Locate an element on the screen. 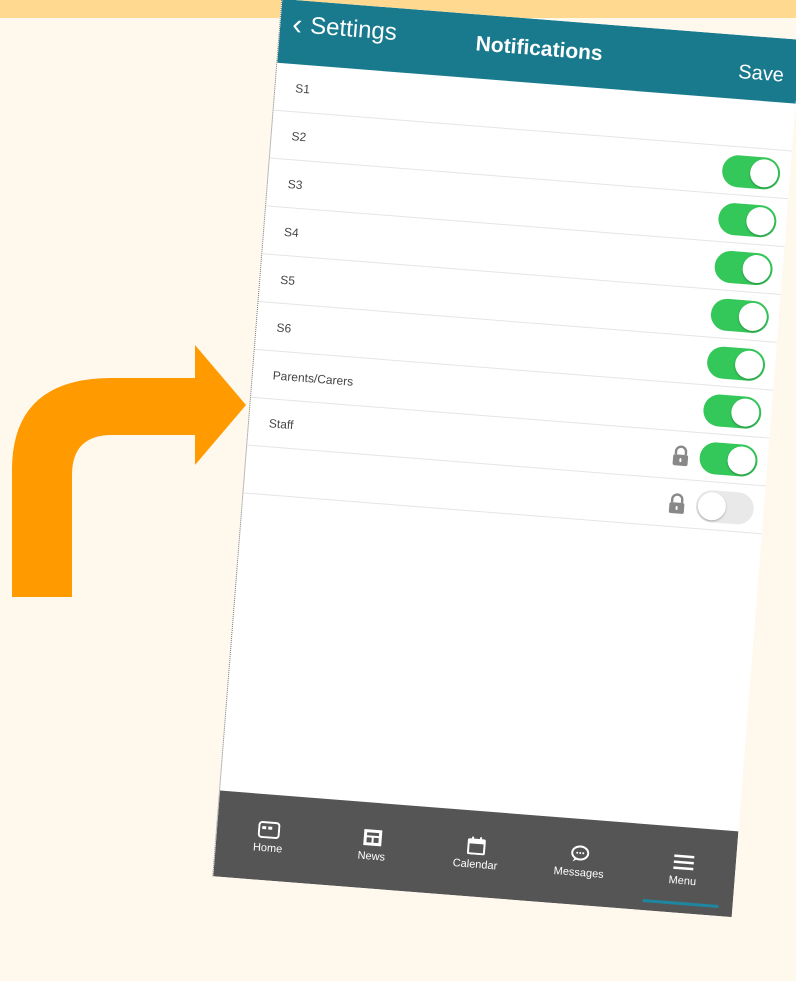 Image resolution: width=796 pixels, height=981 pixels. toggle-s6 is located at coordinates (736, 363).